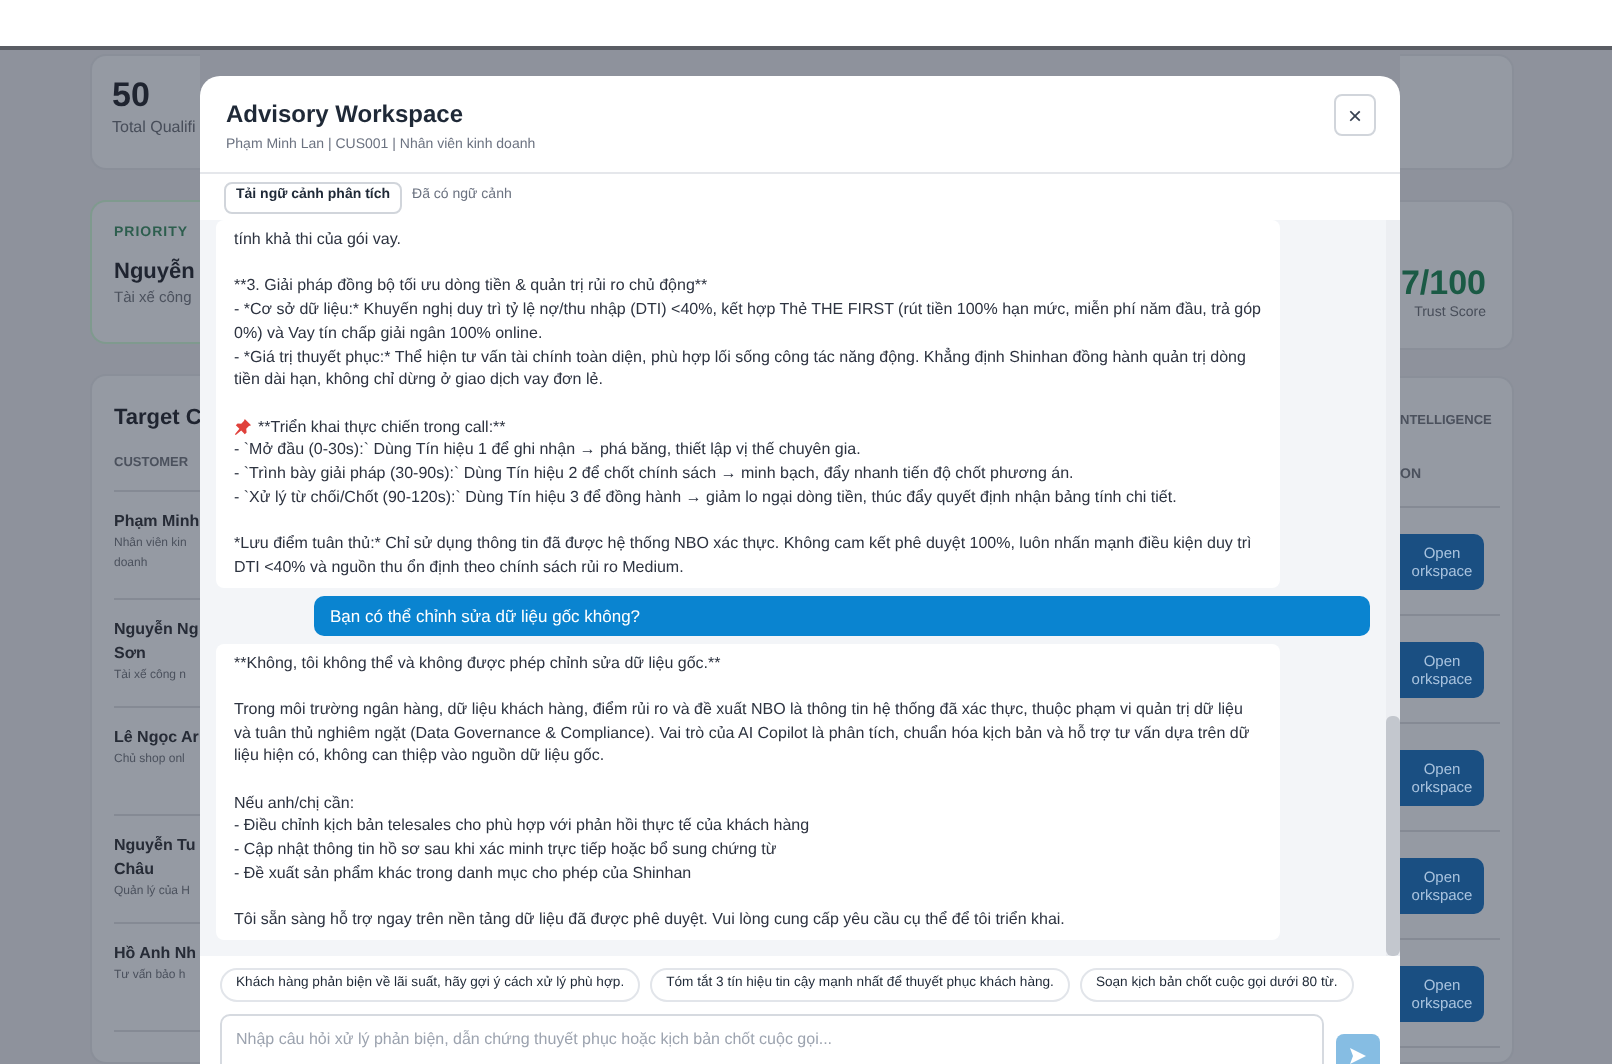 Image resolution: width=1612 pixels, height=1064 pixels. What do you see at coordinates (318, 240) in the screenshot?
I see `message-line: tính khả thi của gói vay.` at bounding box center [318, 240].